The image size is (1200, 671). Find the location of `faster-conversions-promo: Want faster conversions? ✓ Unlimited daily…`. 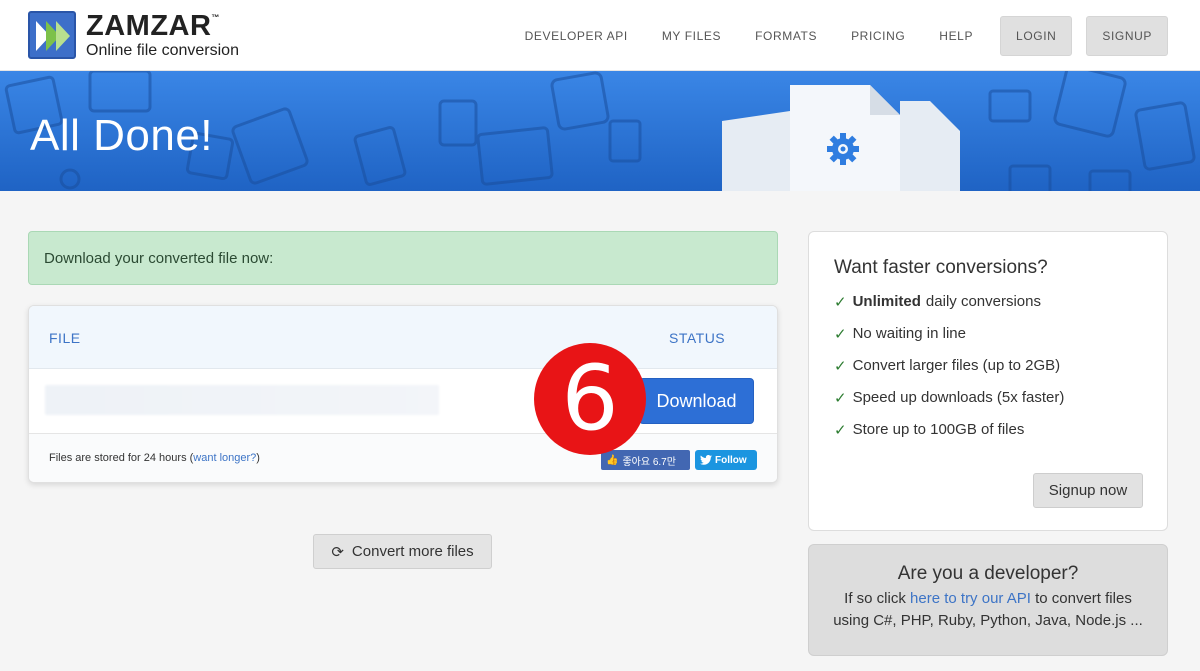

faster-conversions-promo: Want faster conversions? ✓ Unlimited daily… is located at coordinates (988, 381).